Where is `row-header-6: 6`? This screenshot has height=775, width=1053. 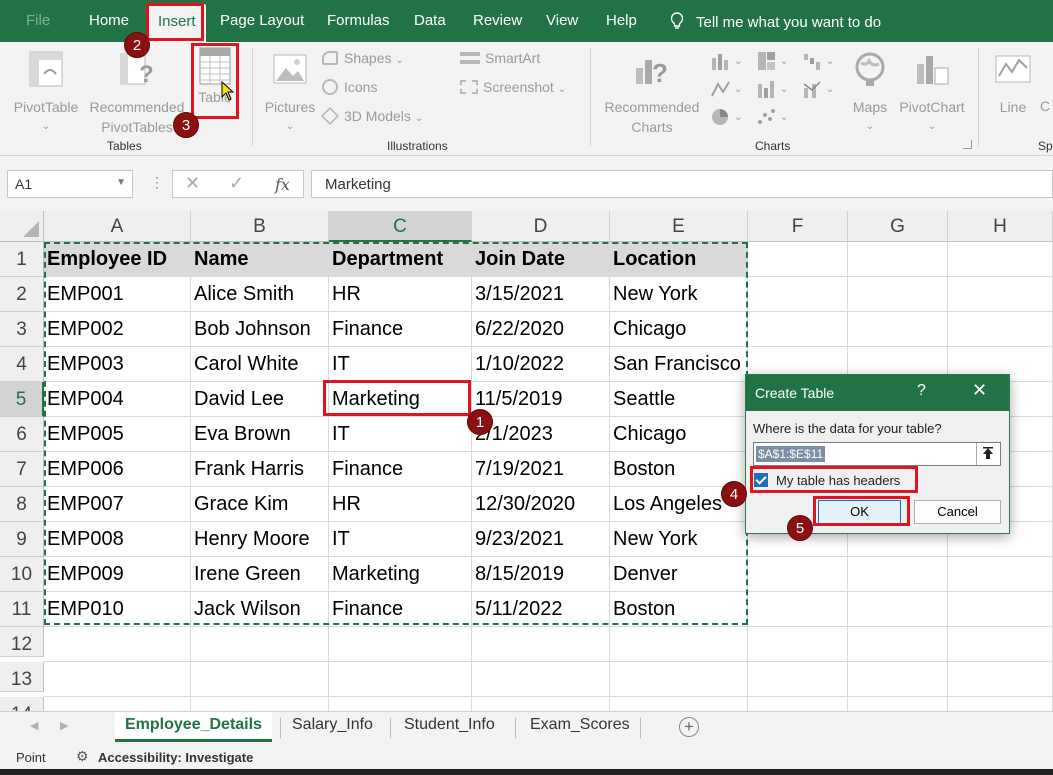 row-header-6: 6 is located at coordinates (22, 434).